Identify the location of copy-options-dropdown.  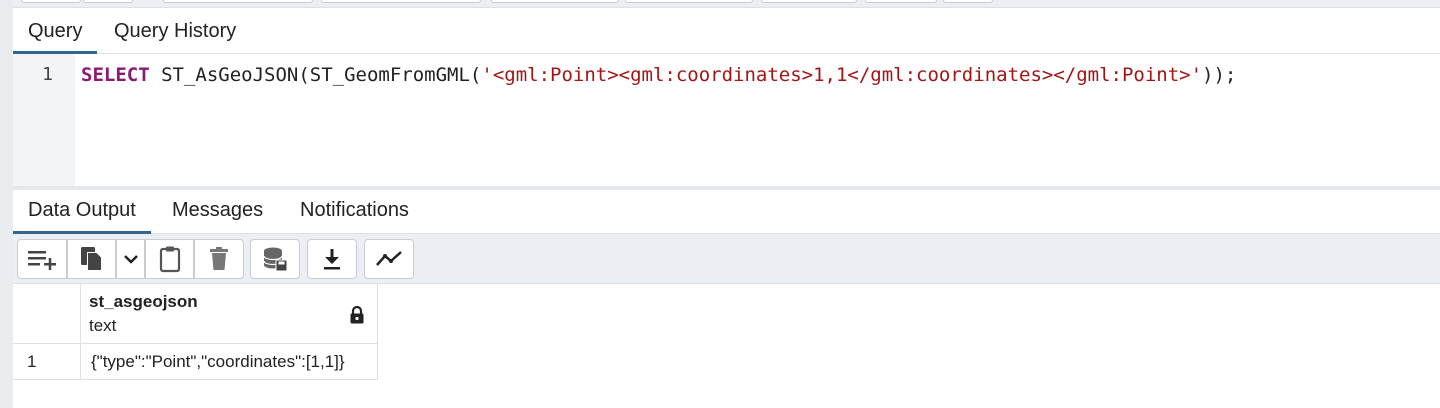
(130, 259).